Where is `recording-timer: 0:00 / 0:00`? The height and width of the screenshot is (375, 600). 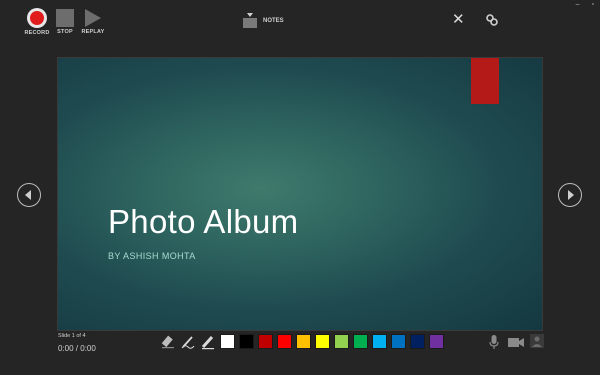 recording-timer: 0:00 / 0:00 is located at coordinates (77, 348).